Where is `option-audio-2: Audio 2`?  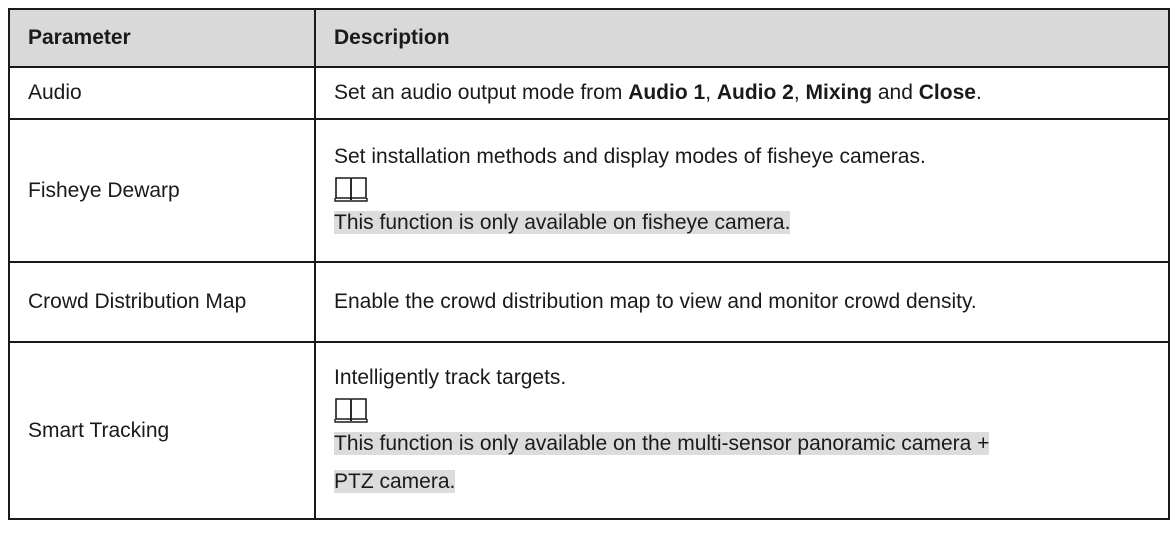
option-audio-2: Audio 2 is located at coordinates (755, 92).